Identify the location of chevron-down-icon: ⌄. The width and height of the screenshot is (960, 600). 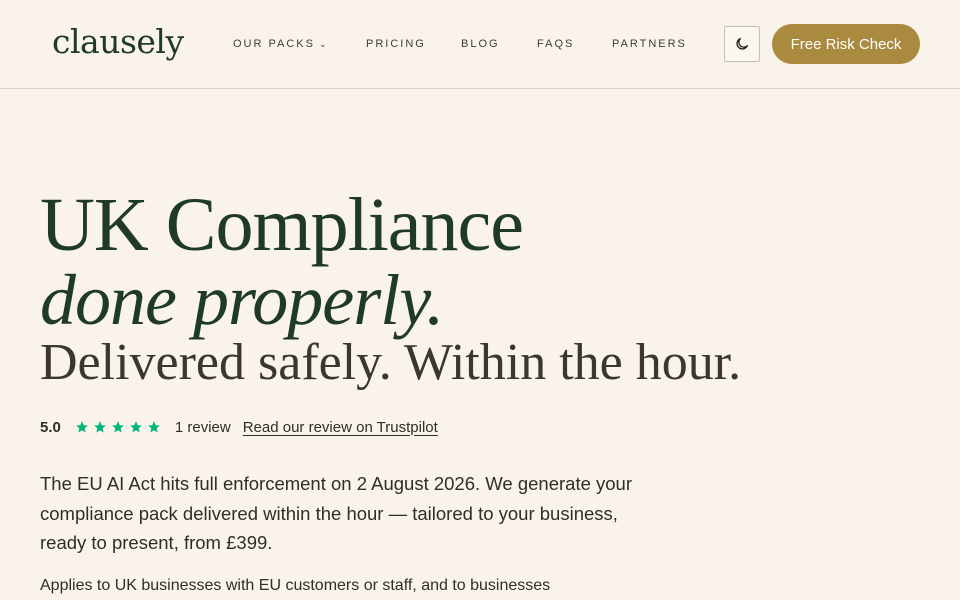
(322, 44).